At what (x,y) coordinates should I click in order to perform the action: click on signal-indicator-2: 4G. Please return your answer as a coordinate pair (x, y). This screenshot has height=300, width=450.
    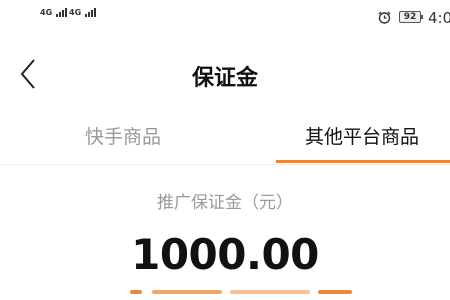
    Looking at the image, I should click on (83, 12).